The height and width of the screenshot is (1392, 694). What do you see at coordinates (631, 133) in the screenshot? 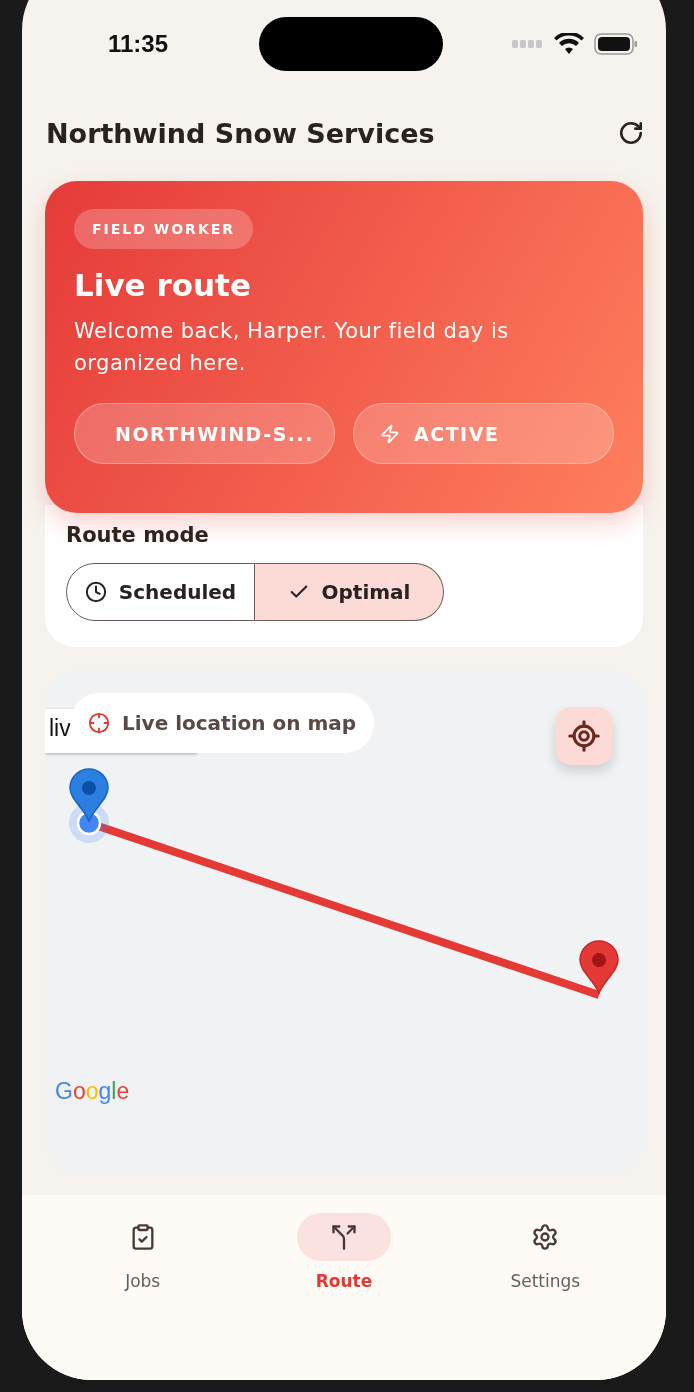
I see `refresh-icon` at bounding box center [631, 133].